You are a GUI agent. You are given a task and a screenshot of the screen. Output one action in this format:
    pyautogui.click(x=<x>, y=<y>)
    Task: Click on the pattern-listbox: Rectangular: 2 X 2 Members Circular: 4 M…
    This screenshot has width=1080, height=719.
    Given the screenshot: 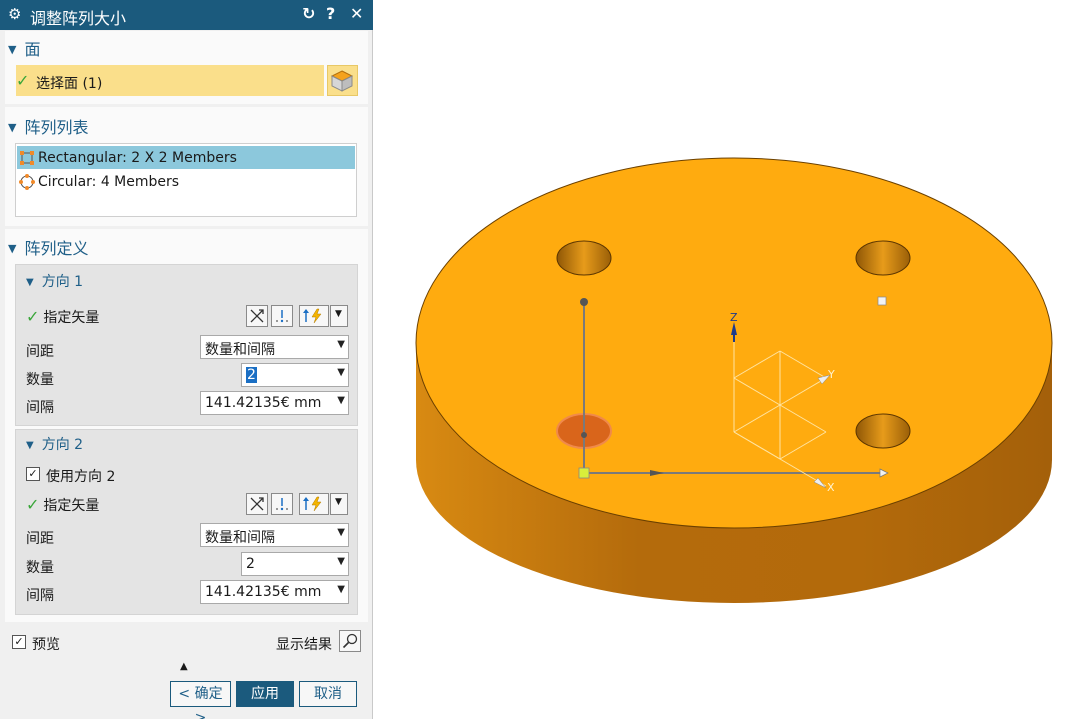 What is the action you would take?
    pyautogui.click(x=186, y=180)
    